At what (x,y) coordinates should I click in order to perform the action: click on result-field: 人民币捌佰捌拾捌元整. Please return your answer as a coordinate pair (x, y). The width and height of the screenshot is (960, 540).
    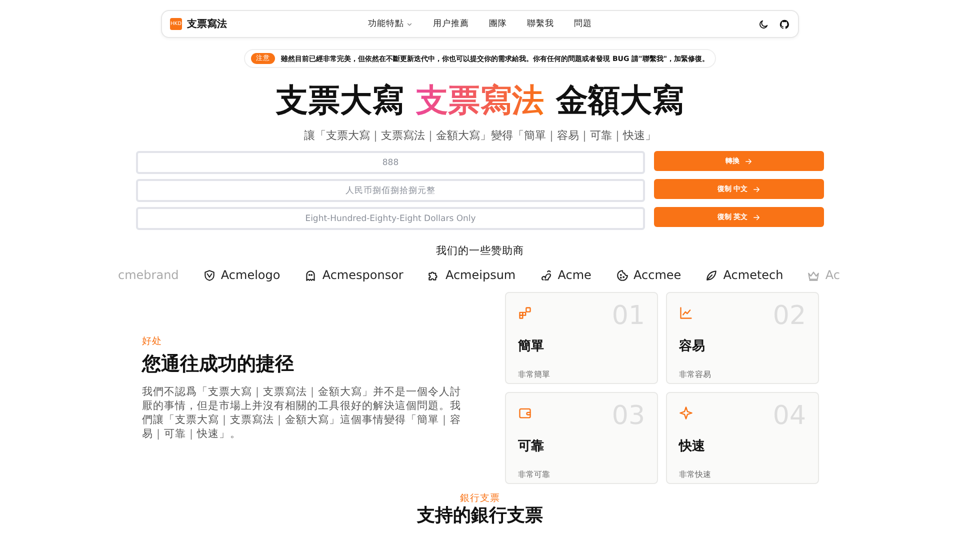
    Looking at the image, I should click on (390, 190).